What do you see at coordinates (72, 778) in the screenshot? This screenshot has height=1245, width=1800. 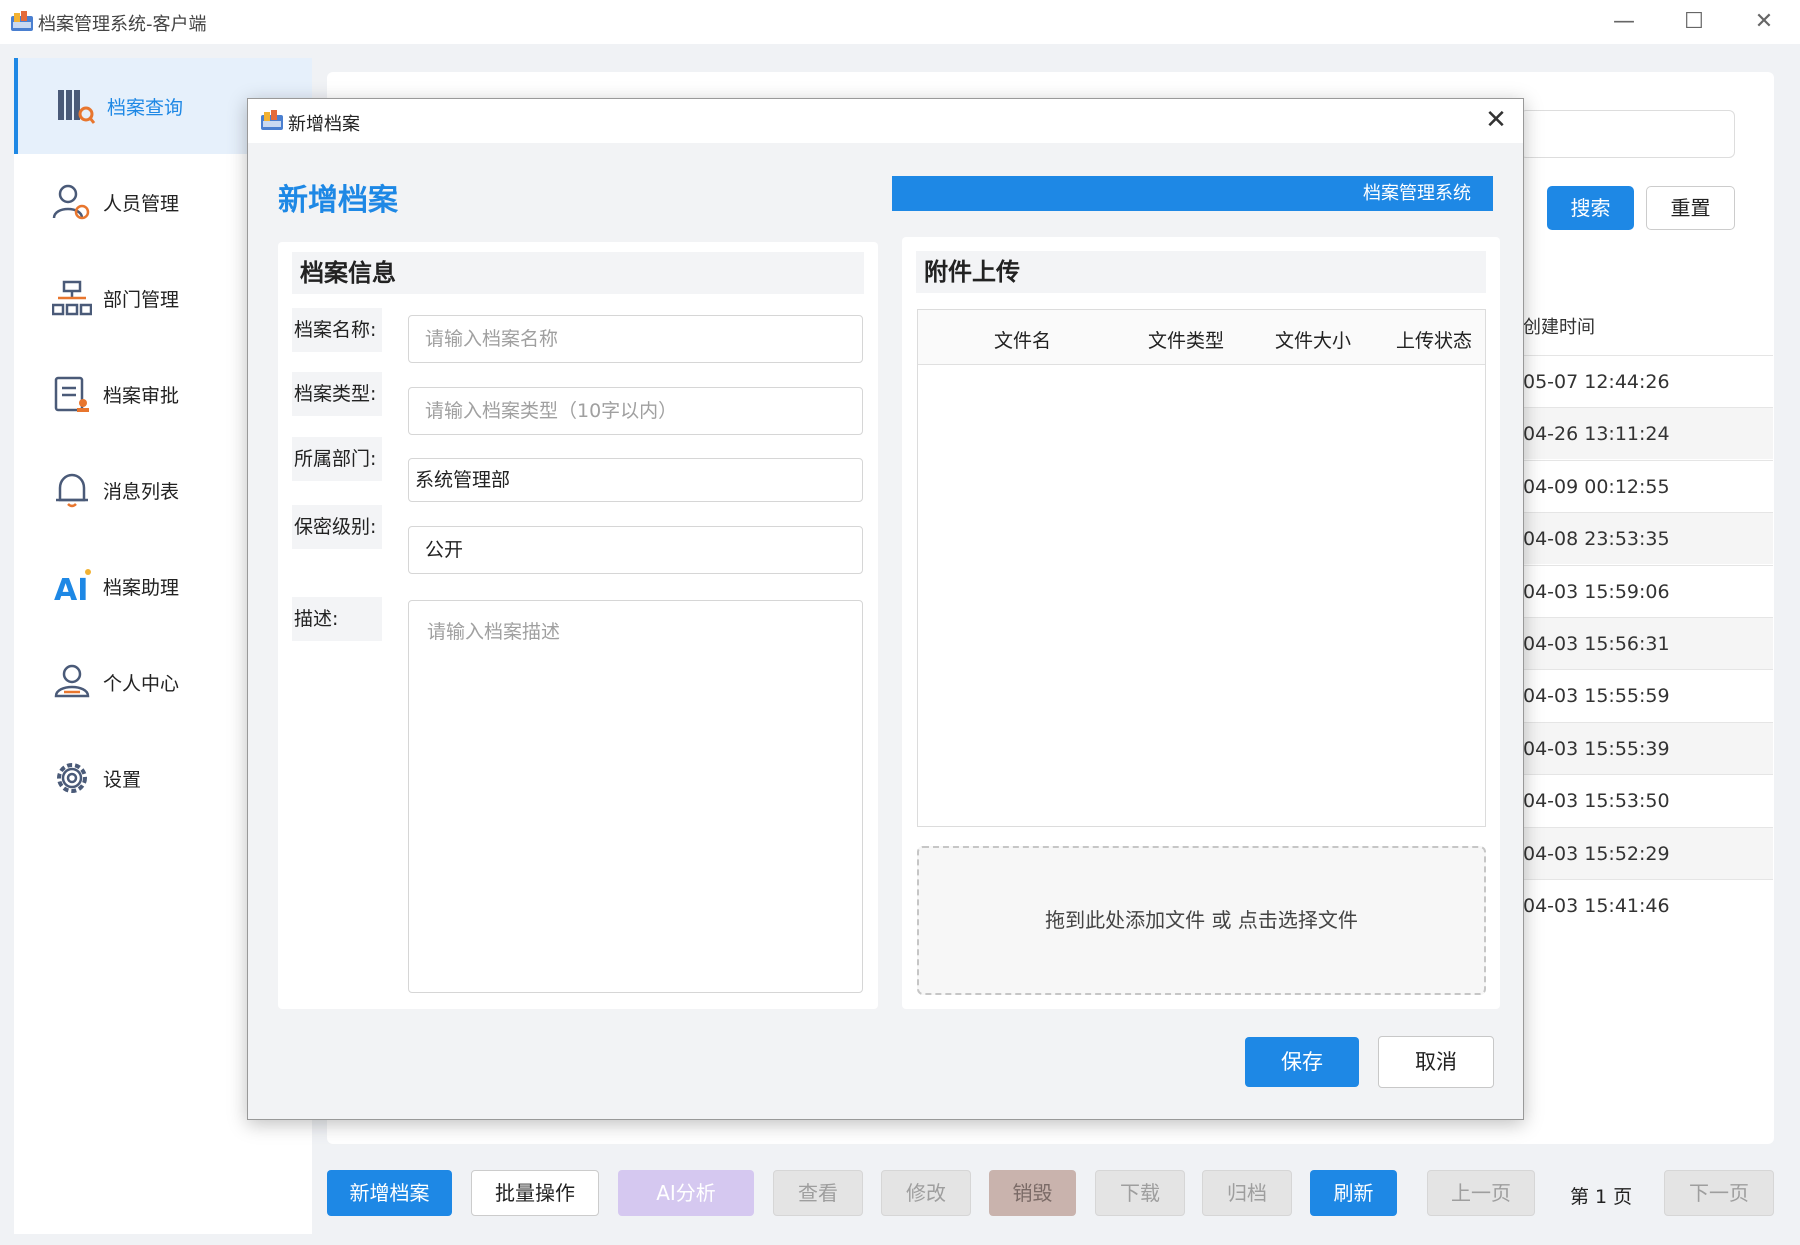 I see `gear-icon` at bounding box center [72, 778].